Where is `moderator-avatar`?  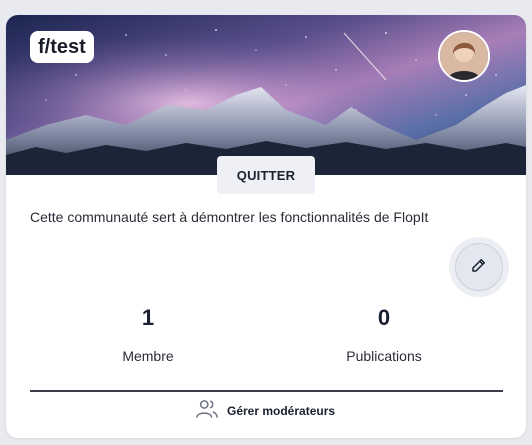
moderator-avatar is located at coordinates (464, 56).